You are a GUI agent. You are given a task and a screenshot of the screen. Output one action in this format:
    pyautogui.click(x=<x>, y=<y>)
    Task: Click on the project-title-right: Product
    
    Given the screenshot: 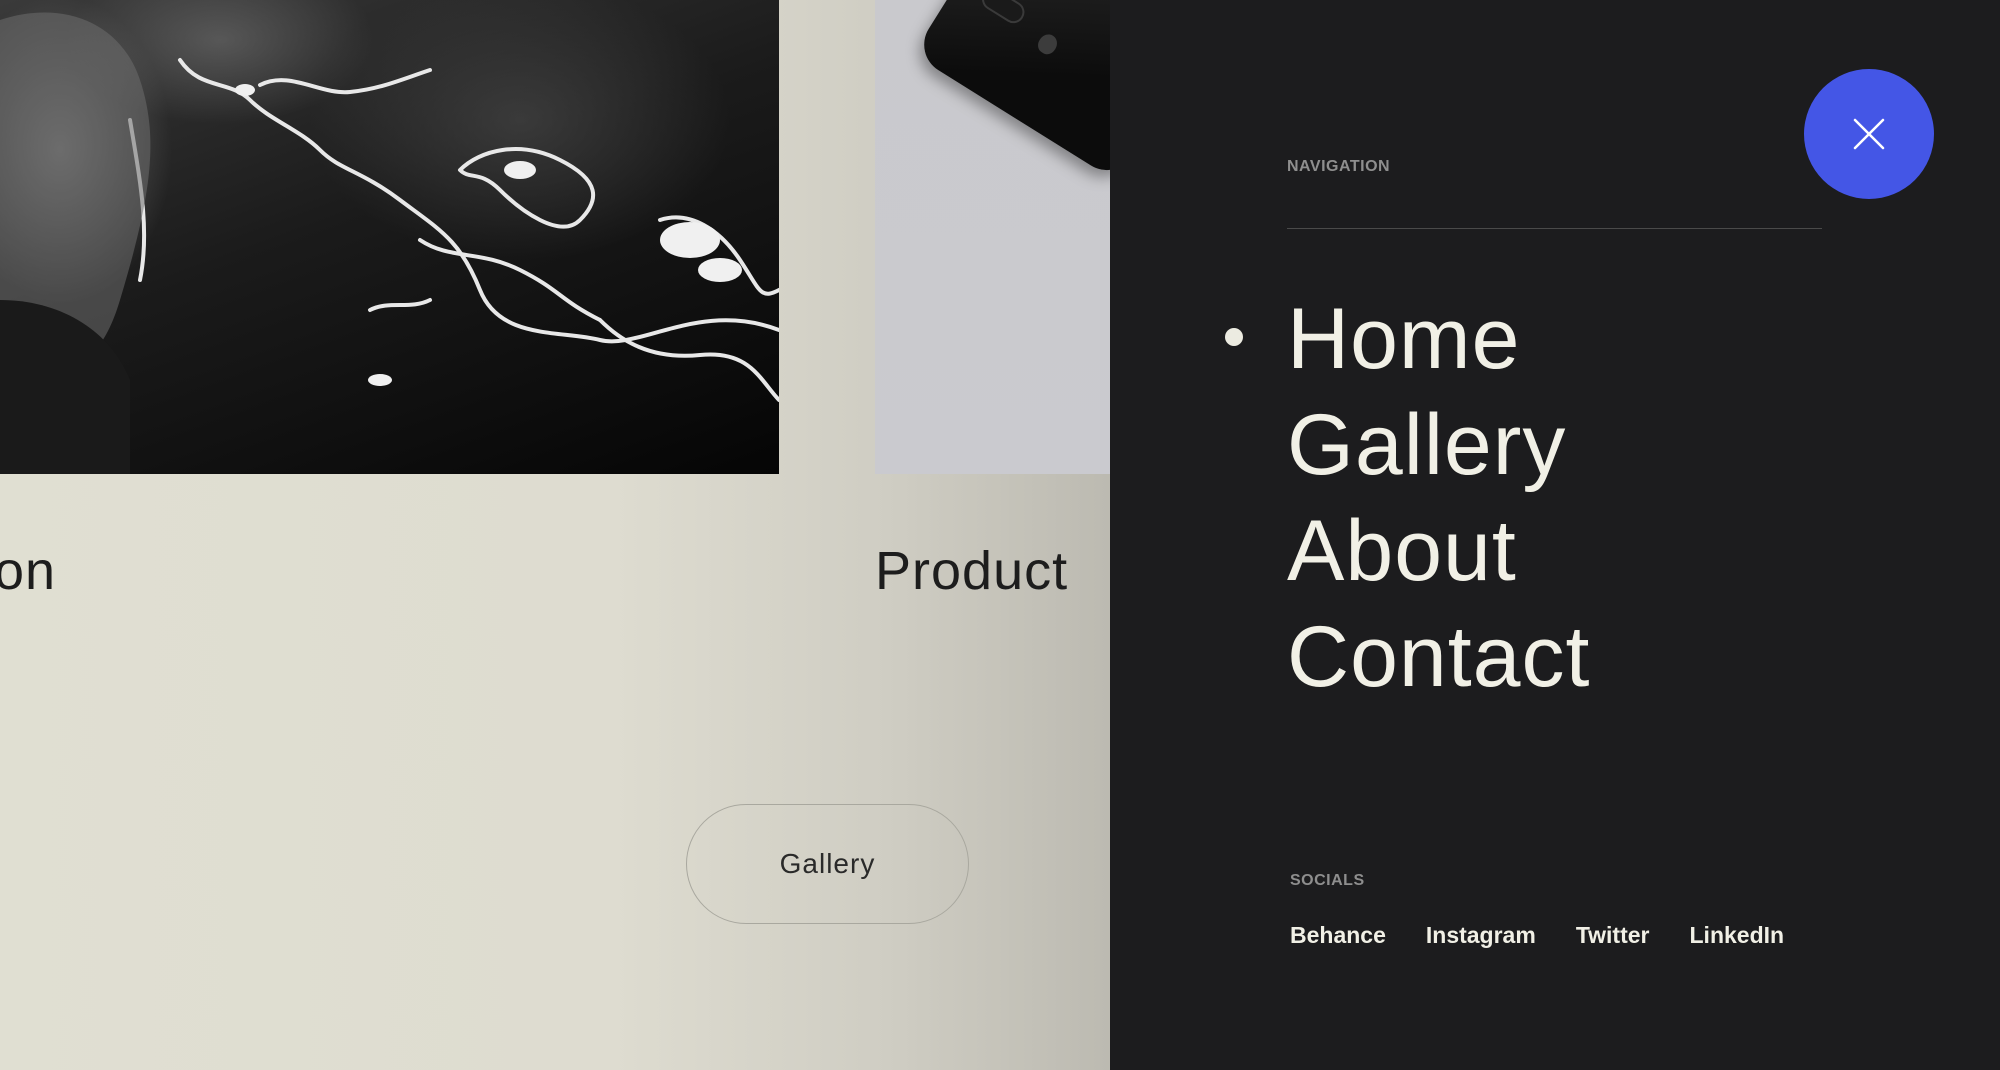 What is the action you would take?
    pyautogui.click(x=971, y=571)
    